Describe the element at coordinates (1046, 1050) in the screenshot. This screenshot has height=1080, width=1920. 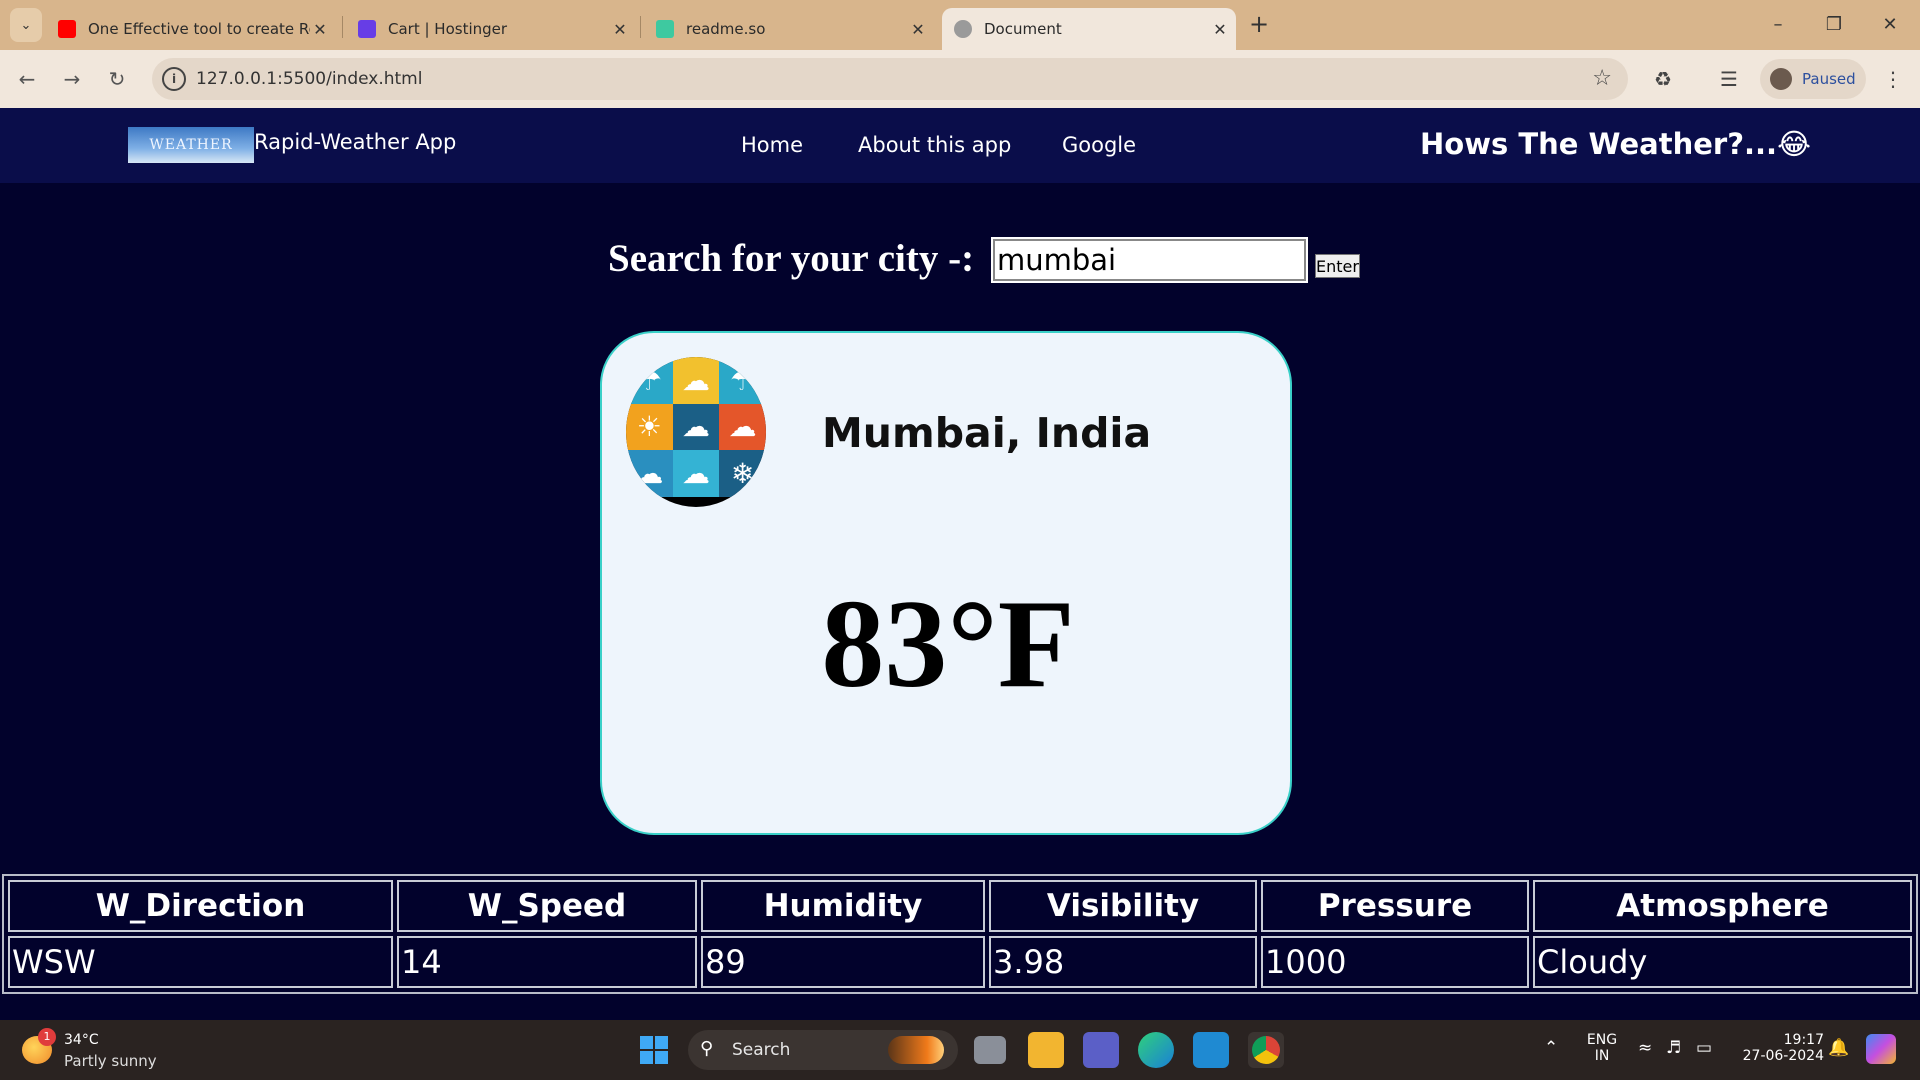
I see `file-explorer-icon` at that location.